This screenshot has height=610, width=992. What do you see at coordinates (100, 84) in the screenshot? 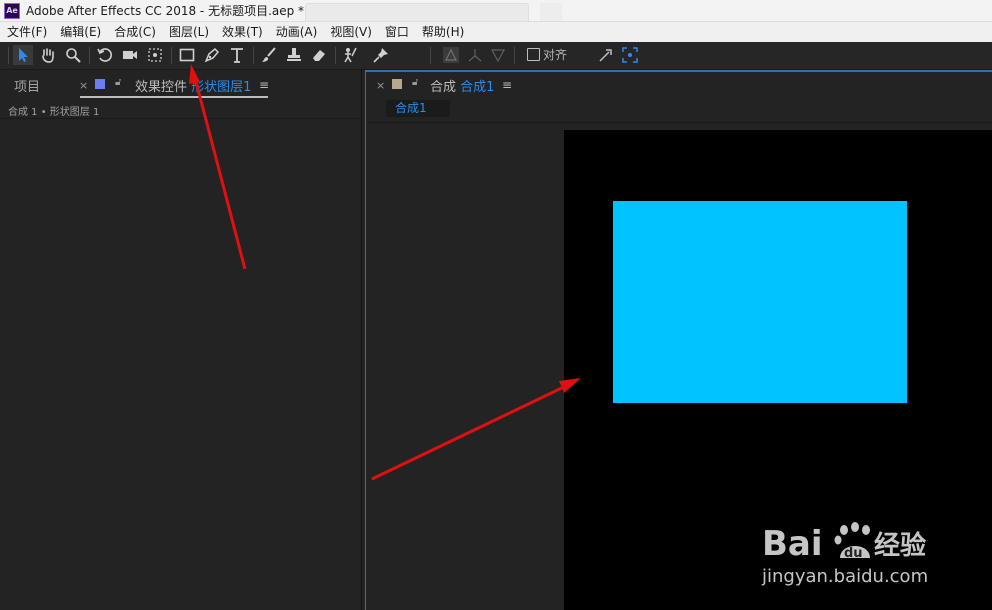
I see `layer-color-swatch` at bounding box center [100, 84].